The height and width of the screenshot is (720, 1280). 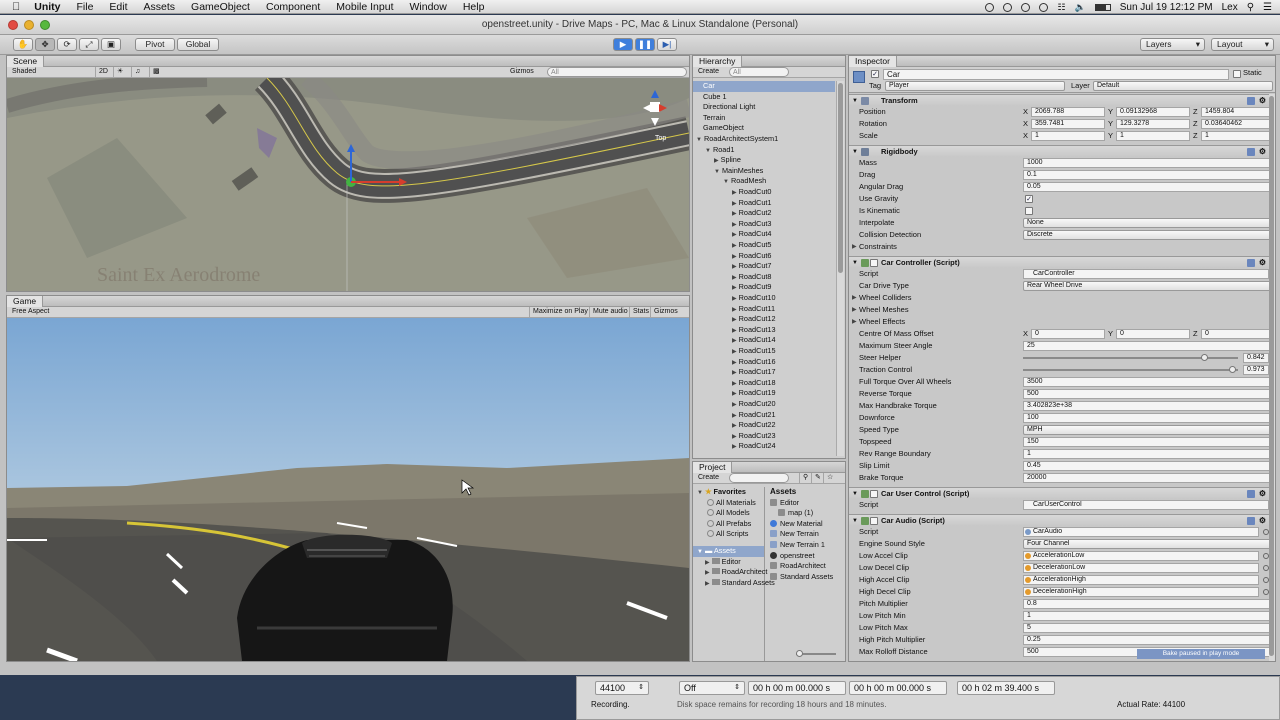 I want to click on assets-root: ▼ ▬ Assets, so click(x=728, y=551).